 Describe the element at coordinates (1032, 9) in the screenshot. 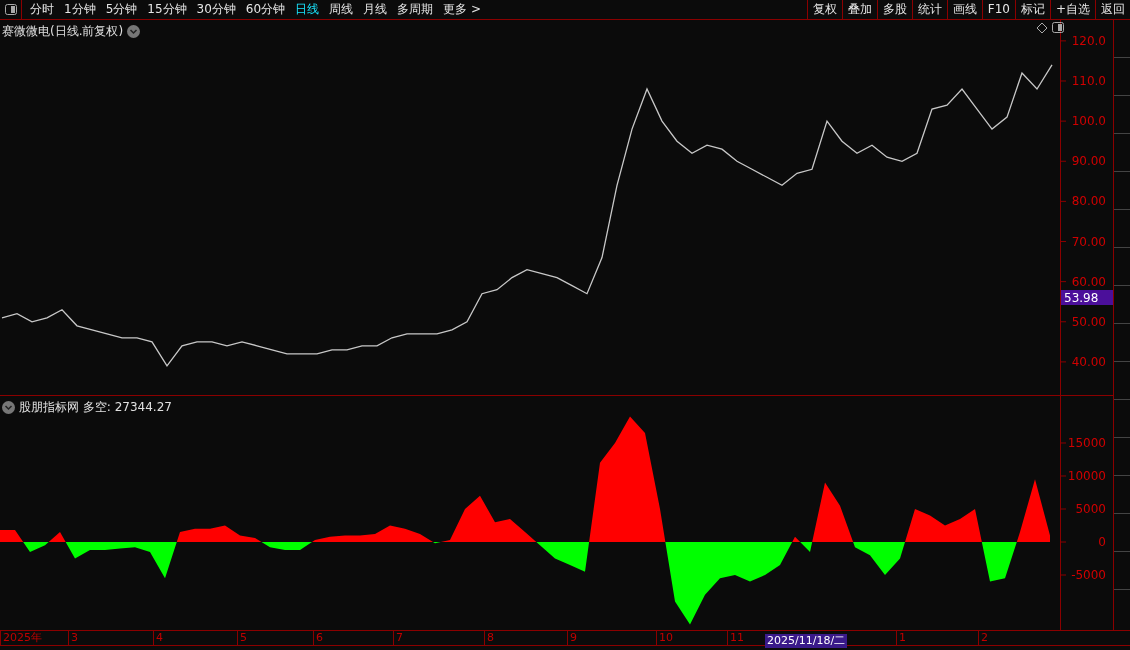

I see `toolbar-button: 标记` at that location.